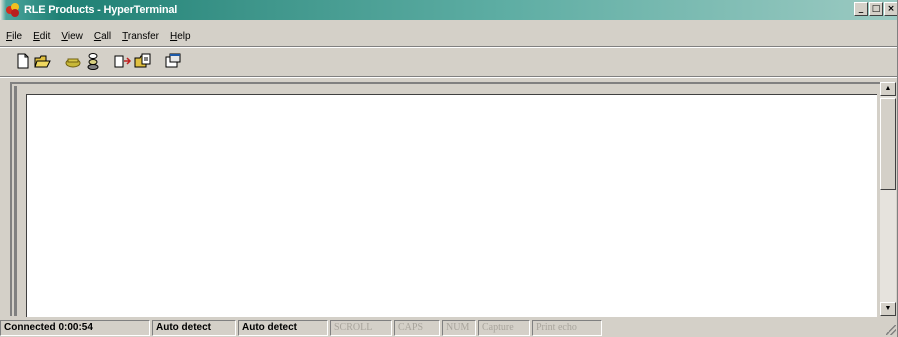  I want to click on properties-icon, so click(173, 60).